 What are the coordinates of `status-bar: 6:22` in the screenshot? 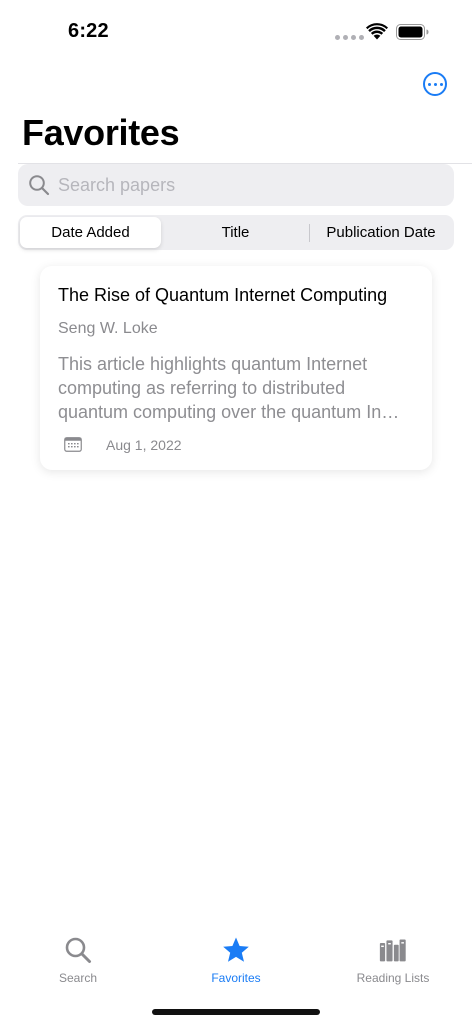 It's located at (236, 30).